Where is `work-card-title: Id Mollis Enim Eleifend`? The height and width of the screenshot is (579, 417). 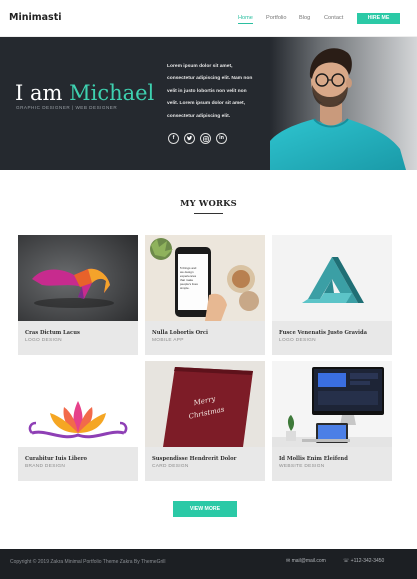
work-card-title: Id Mollis Enim Eleifend is located at coordinates (313, 459).